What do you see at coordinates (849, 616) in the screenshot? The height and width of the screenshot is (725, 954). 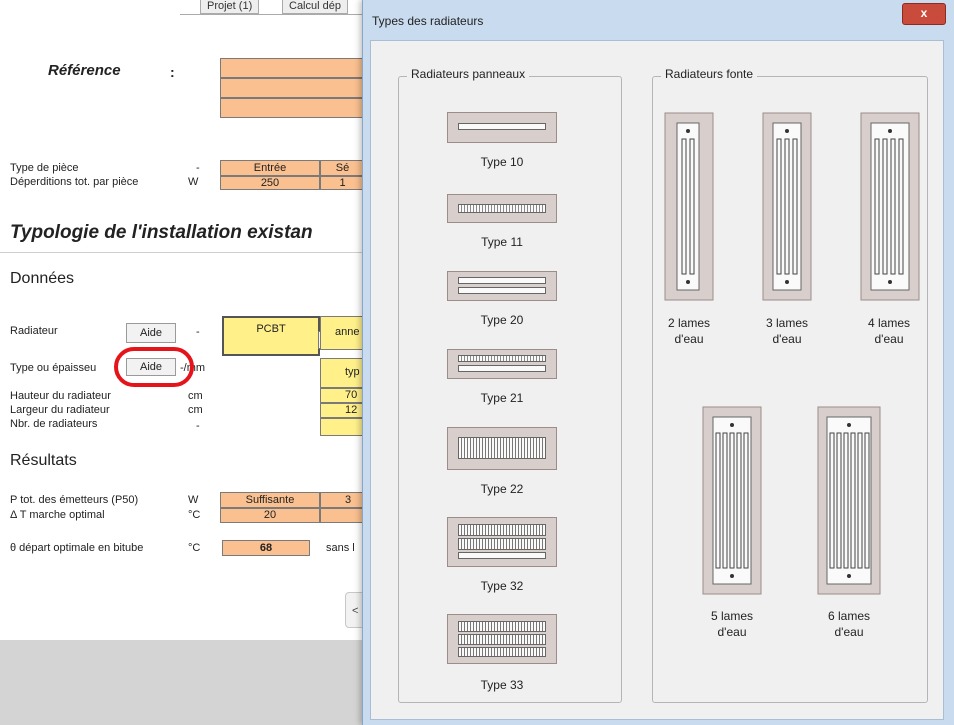 I see `fonte-6-label-1: 6 lames` at bounding box center [849, 616].